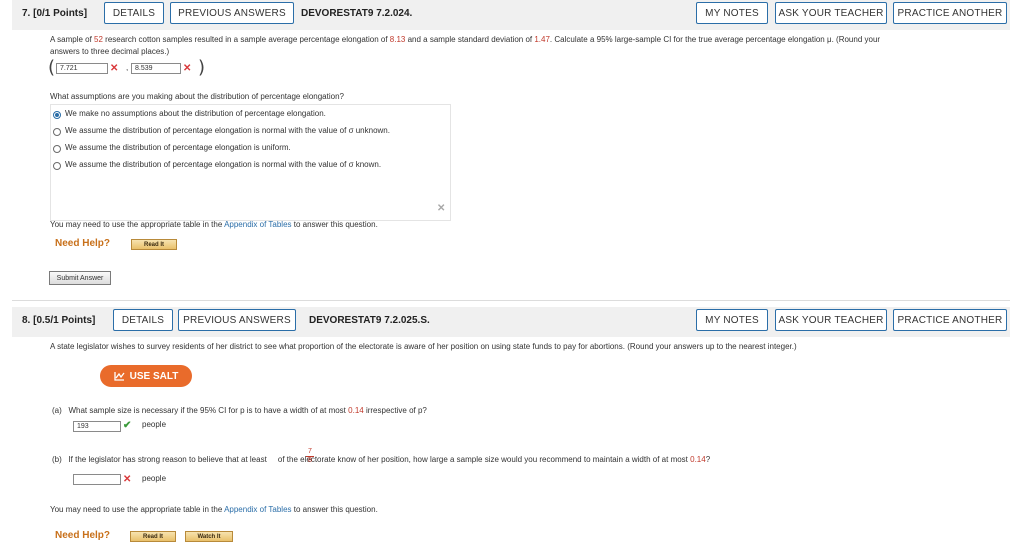 The height and width of the screenshot is (560, 1024). Describe the element at coordinates (202, 67) in the screenshot. I see `close-paren: )` at that location.